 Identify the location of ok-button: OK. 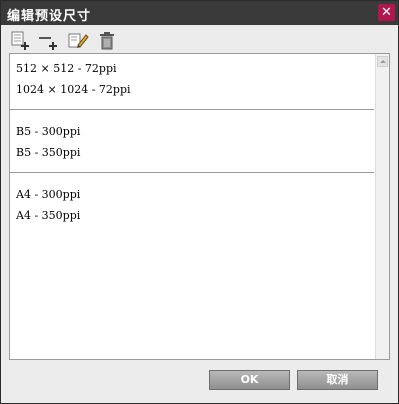
(249, 380).